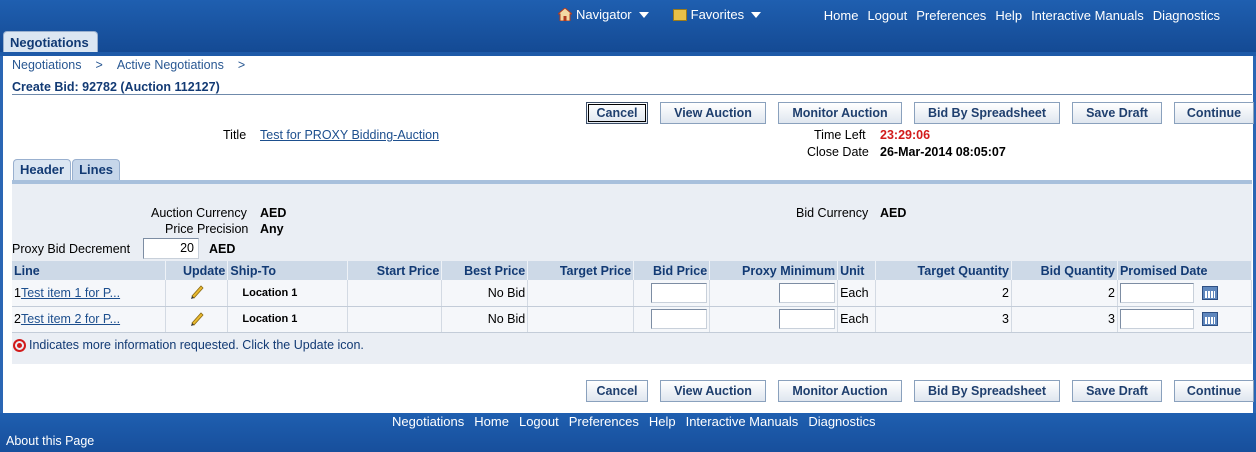 The image size is (1256, 452). Describe the element at coordinates (71, 249) in the screenshot. I see `proxy-bid-decrement-label: Proxy Bid Decrement` at that location.